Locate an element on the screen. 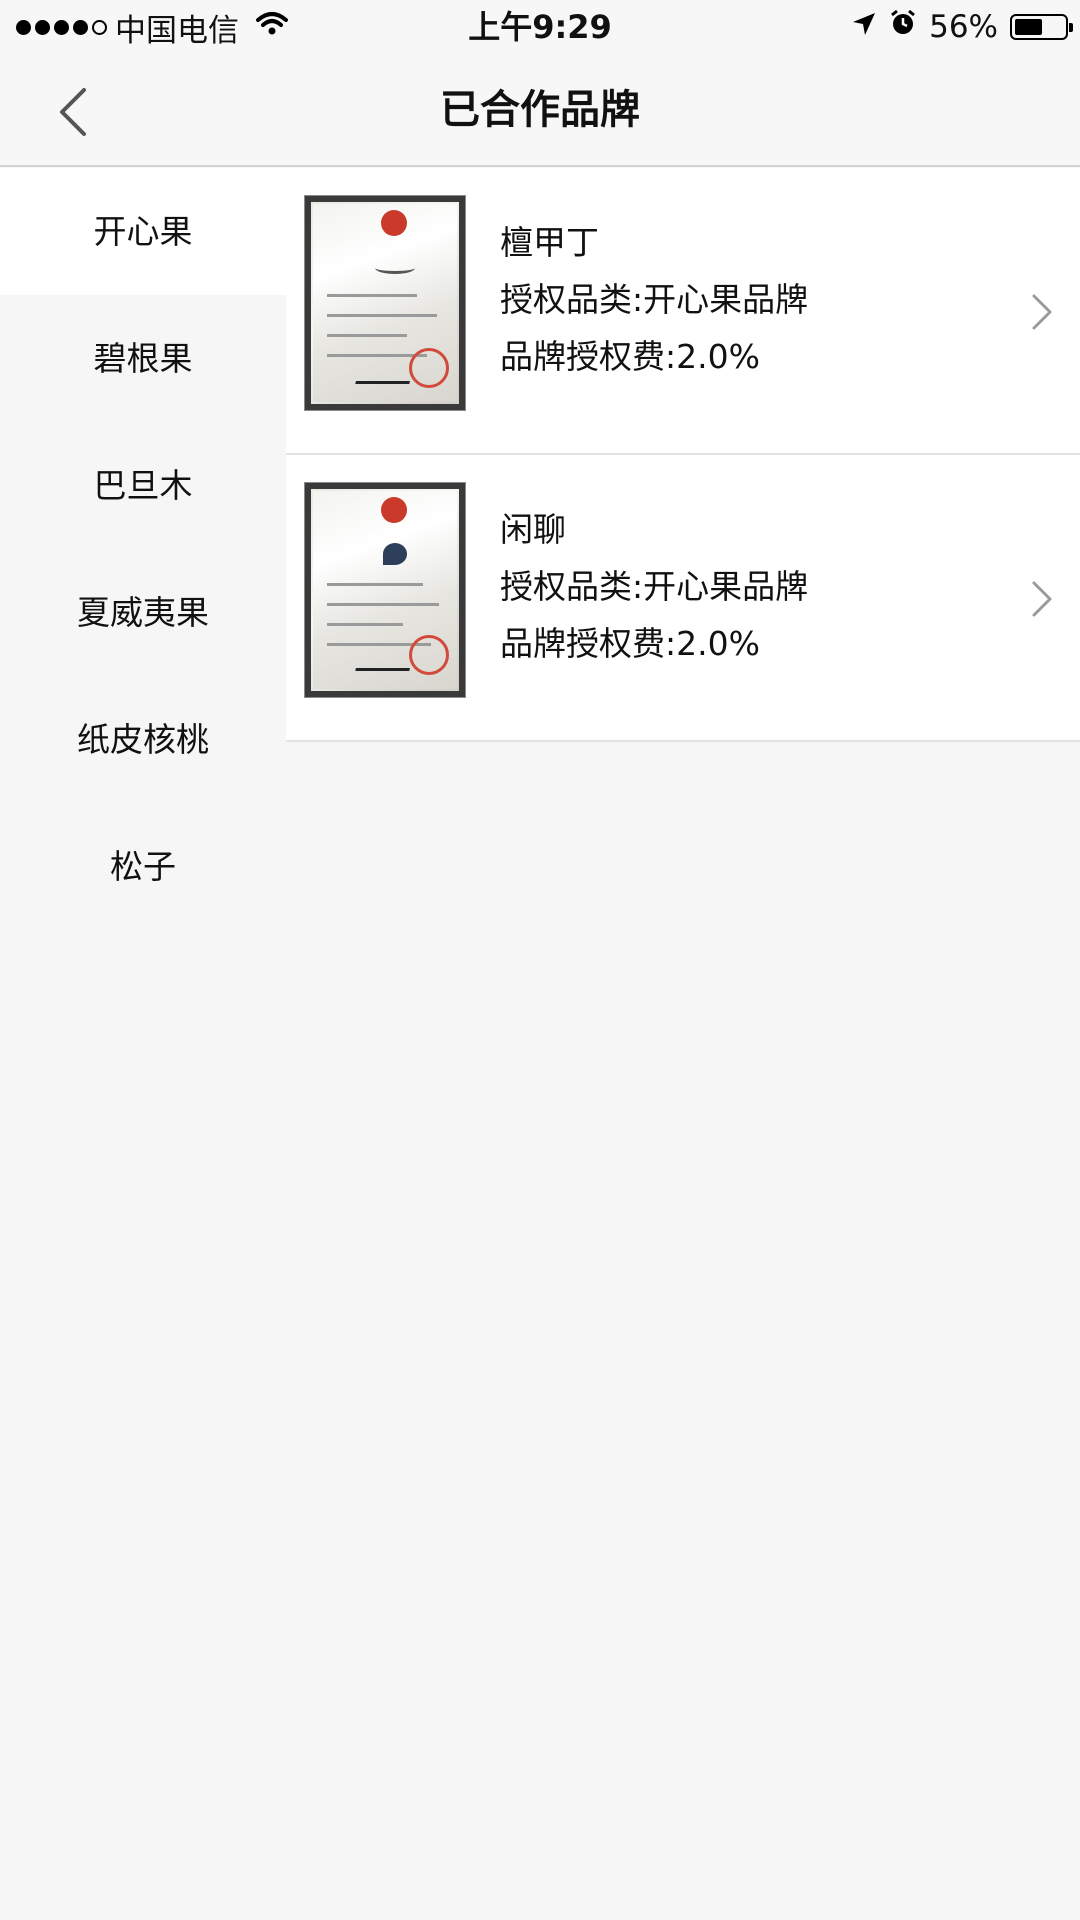  brand-card: 檀甲丁 授权品类:开心果品牌 品牌授权费:2.0% is located at coordinates (683, 311).